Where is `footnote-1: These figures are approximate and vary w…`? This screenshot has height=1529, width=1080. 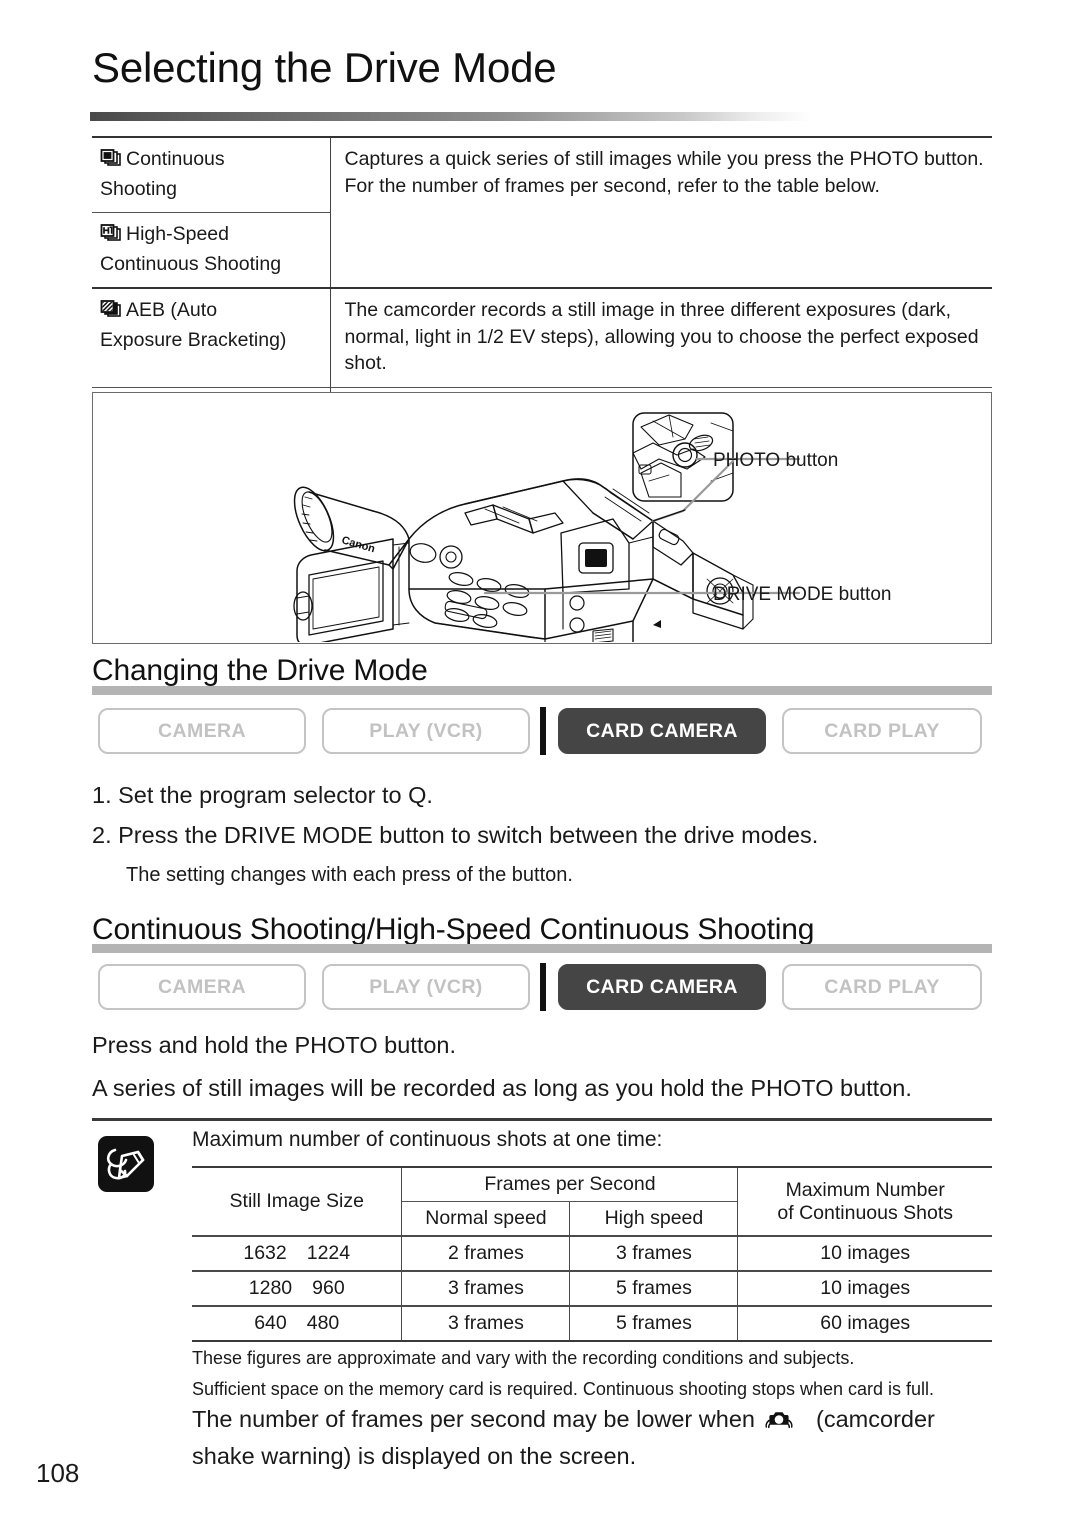 footnote-1: These figures are approximate and vary w… is located at coordinates (523, 1358).